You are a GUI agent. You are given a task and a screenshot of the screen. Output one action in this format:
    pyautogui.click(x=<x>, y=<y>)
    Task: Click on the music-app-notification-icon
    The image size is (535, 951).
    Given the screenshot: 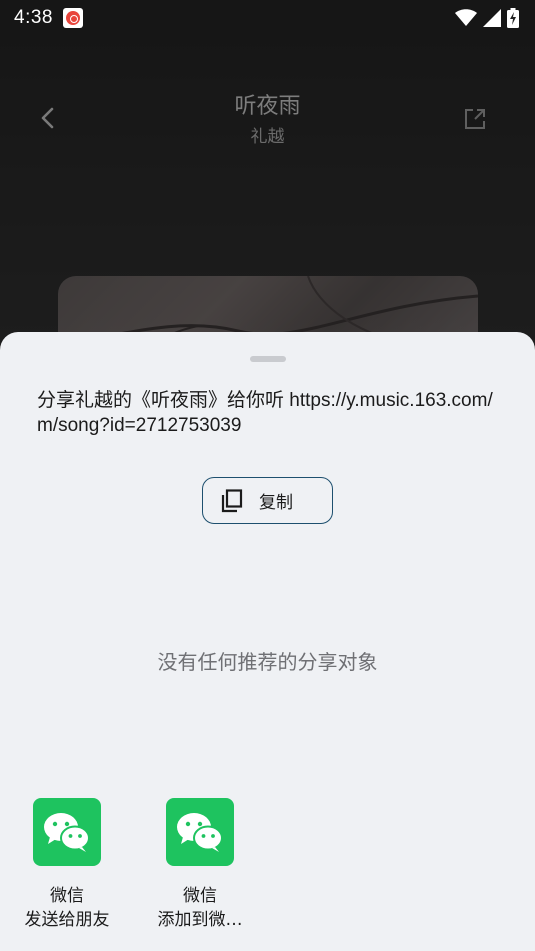 What is the action you would take?
    pyautogui.click(x=72, y=18)
    